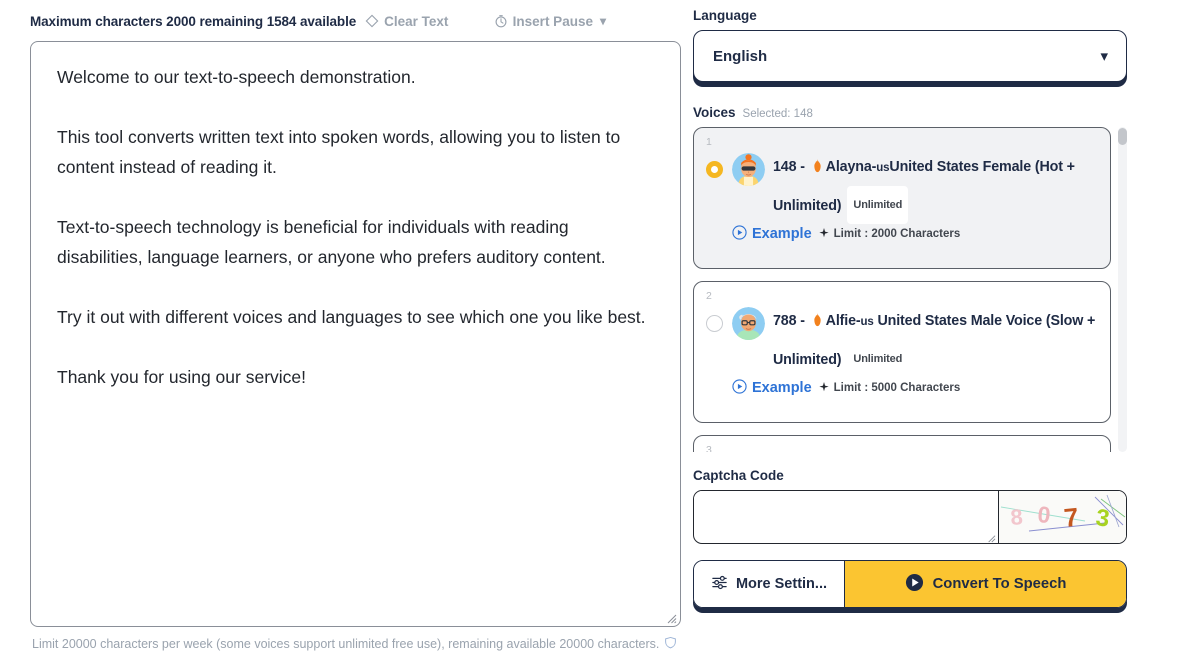 This screenshot has height=663, width=1183. Describe the element at coordinates (719, 584) in the screenshot. I see `sliders-icon` at that location.